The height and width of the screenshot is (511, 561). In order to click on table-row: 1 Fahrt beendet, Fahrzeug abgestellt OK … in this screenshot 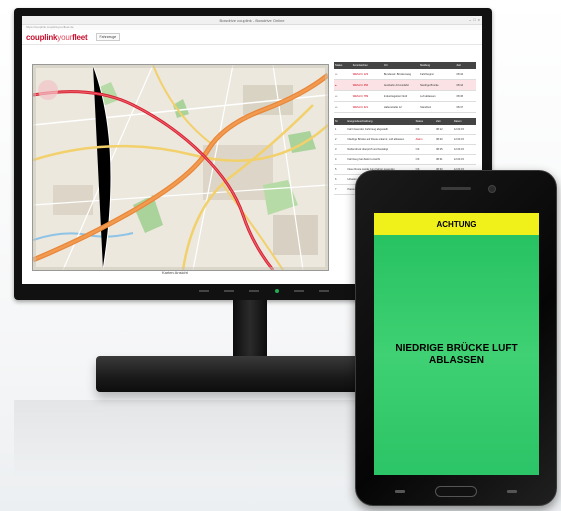, I will do `click(405, 130)`.